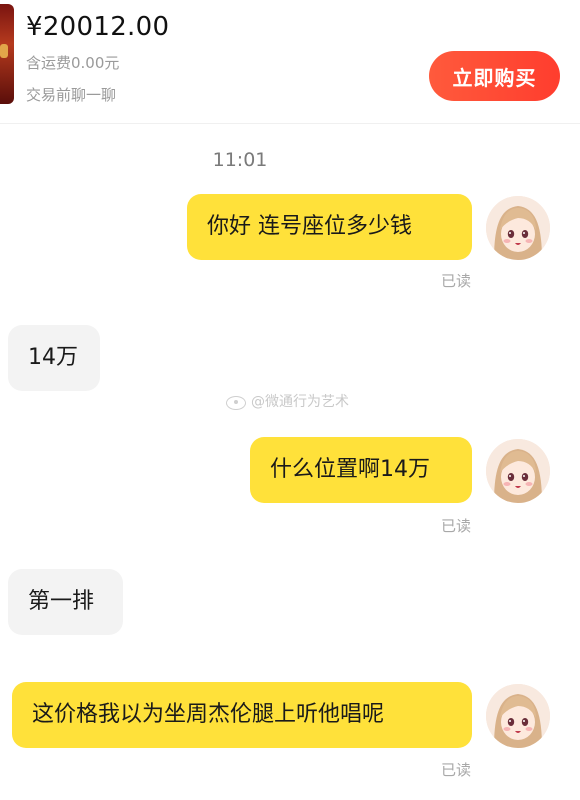 This screenshot has width=580, height=800. Describe the element at coordinates (61, 601) in the screenshot. I see `message-text: 第一排` at that location.